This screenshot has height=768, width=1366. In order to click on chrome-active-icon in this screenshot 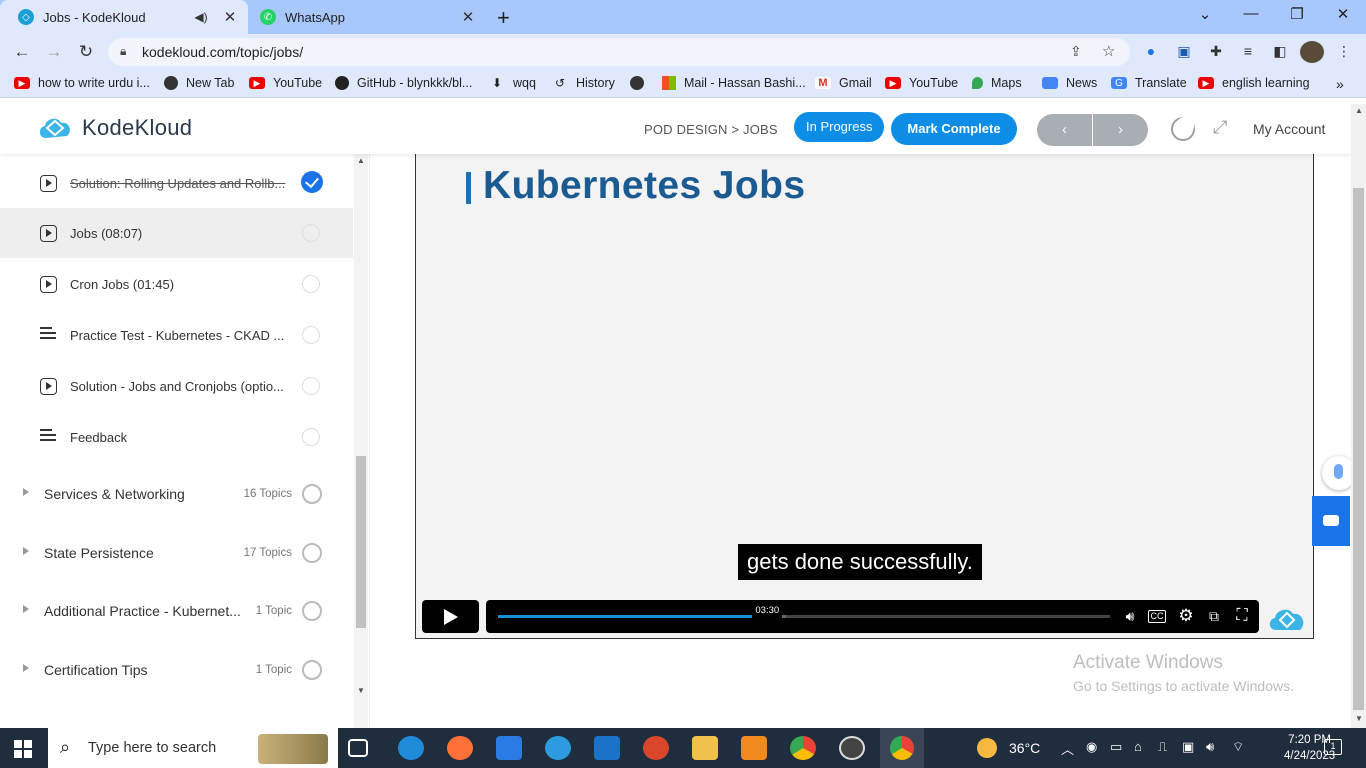, I will do `click(902, 748)`.